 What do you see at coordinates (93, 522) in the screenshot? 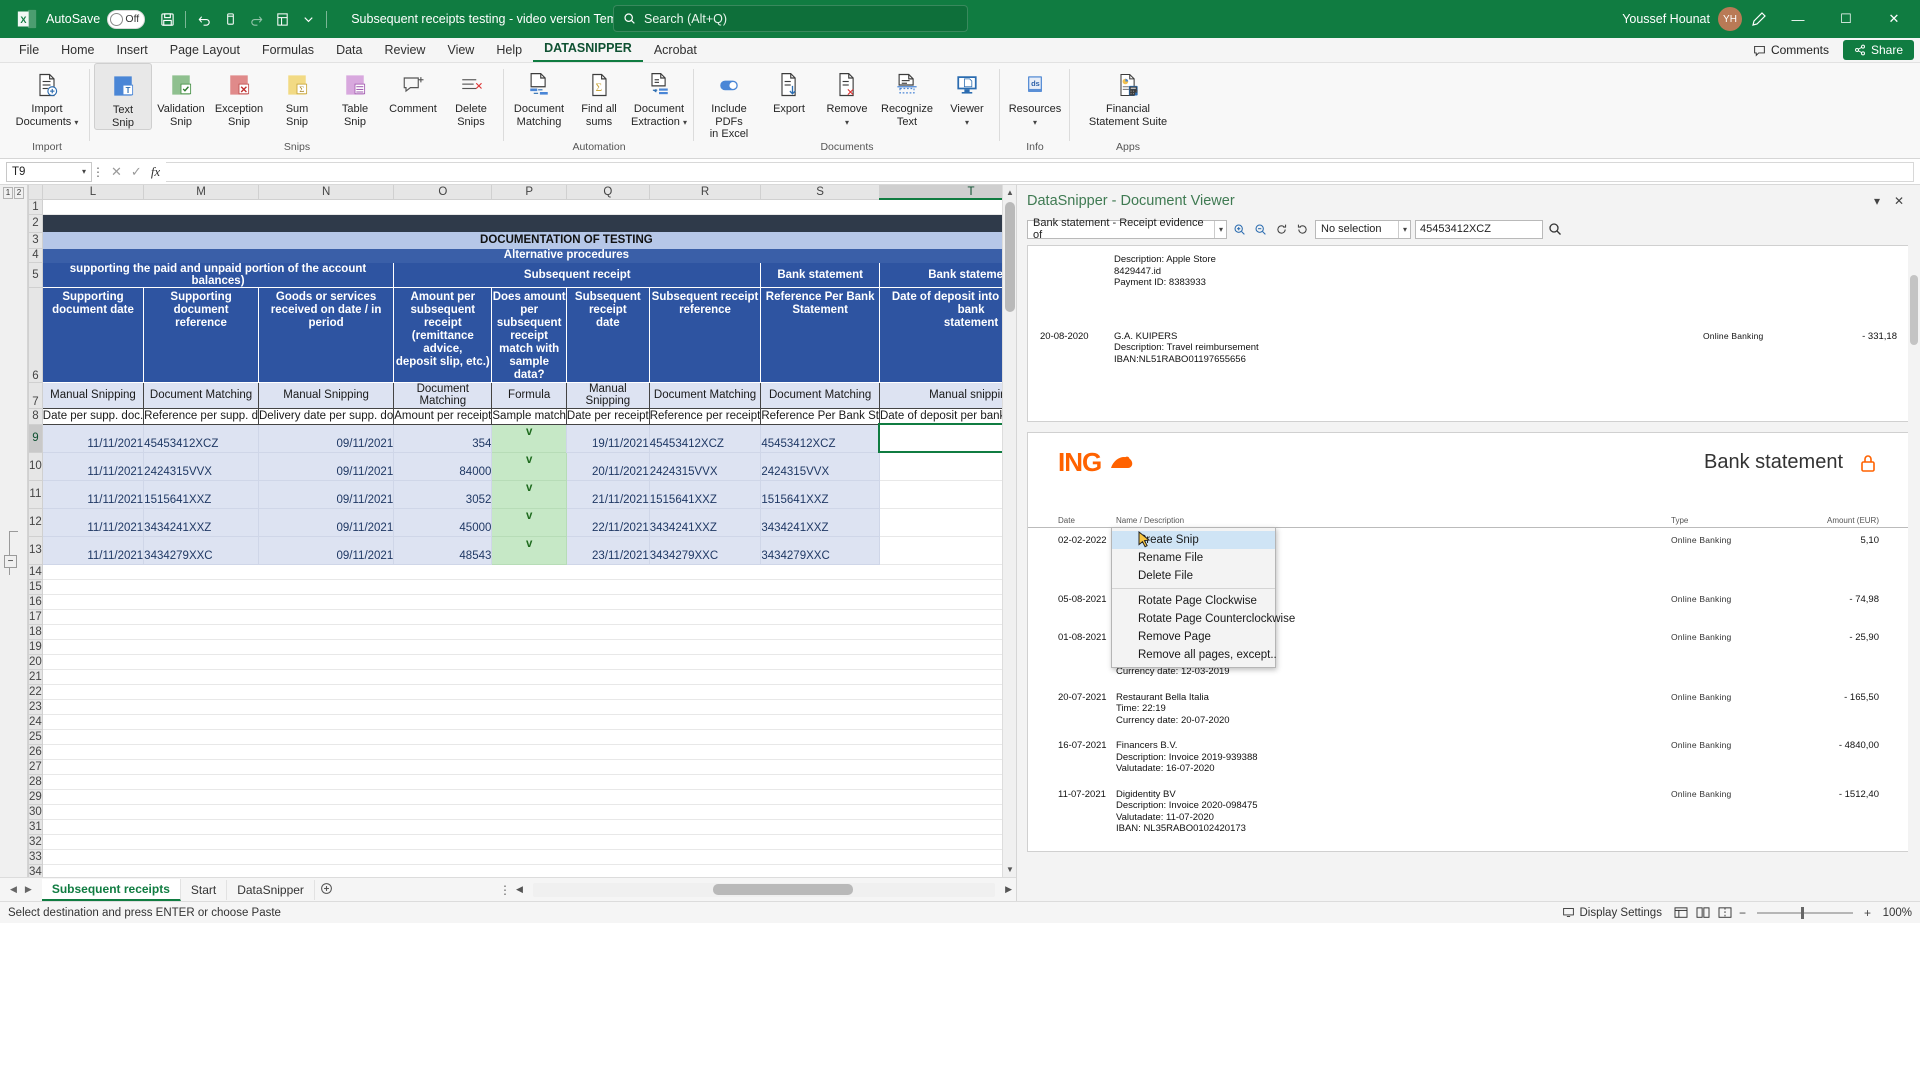
I see `cell-L12: 11/11/2021` at bounding box center [93, 522].